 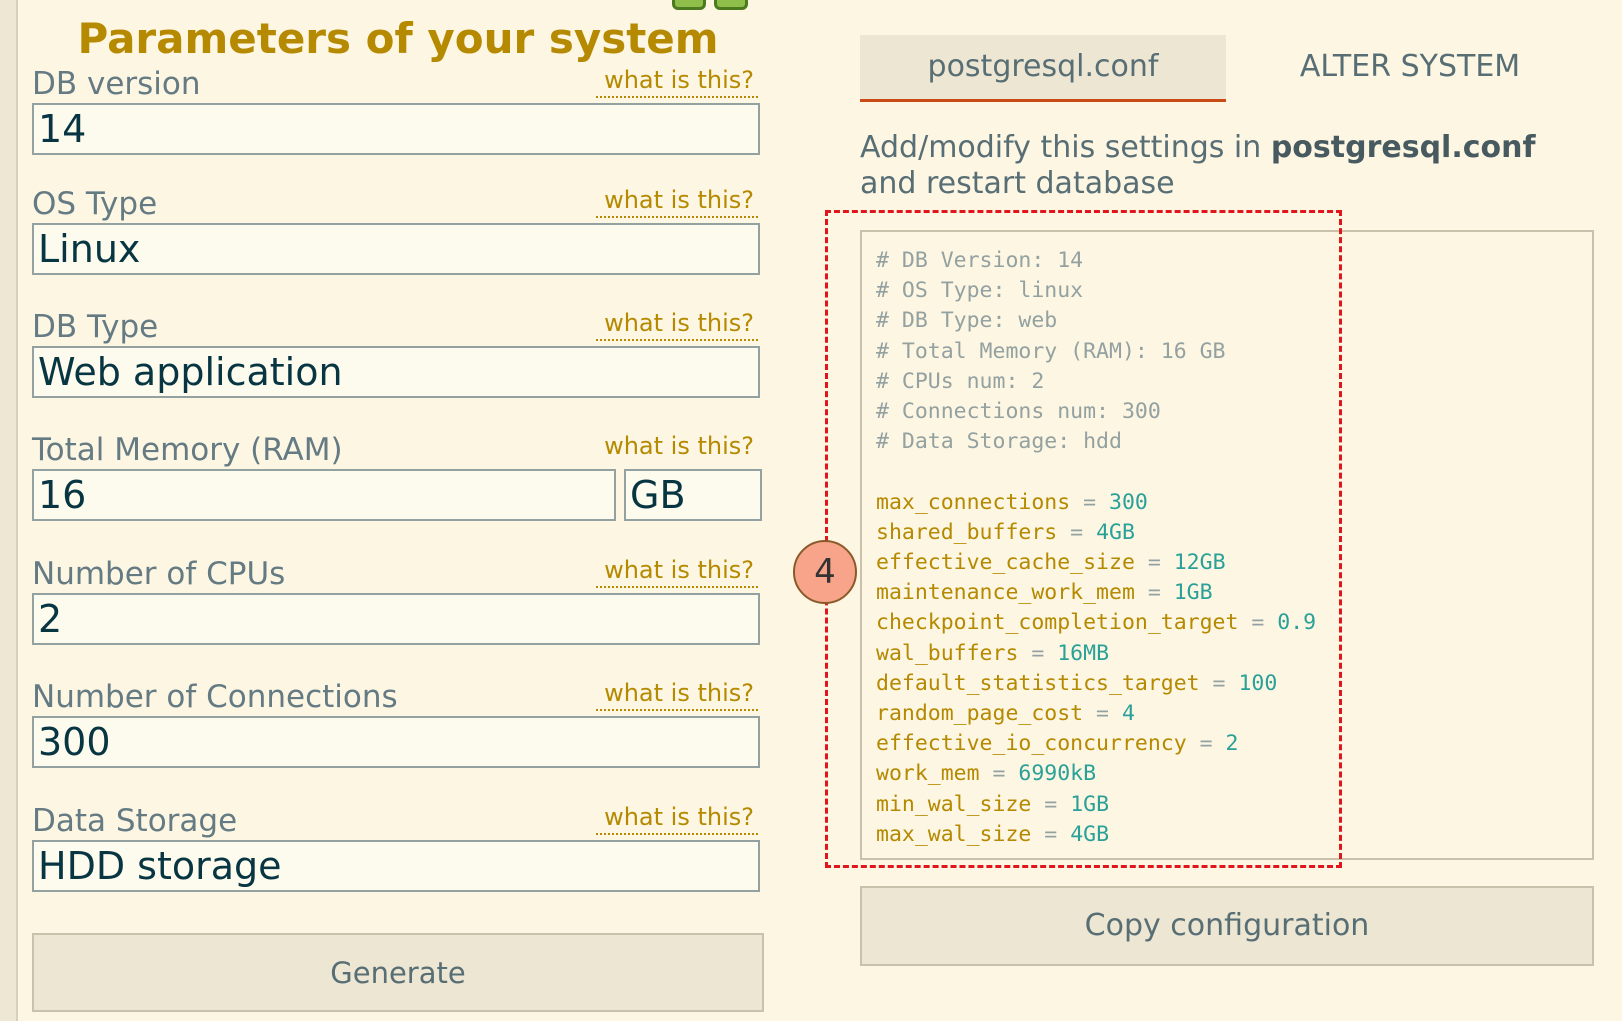 I want to click on instructions-file: postgresql.conf, so click(x=1403, y=147).